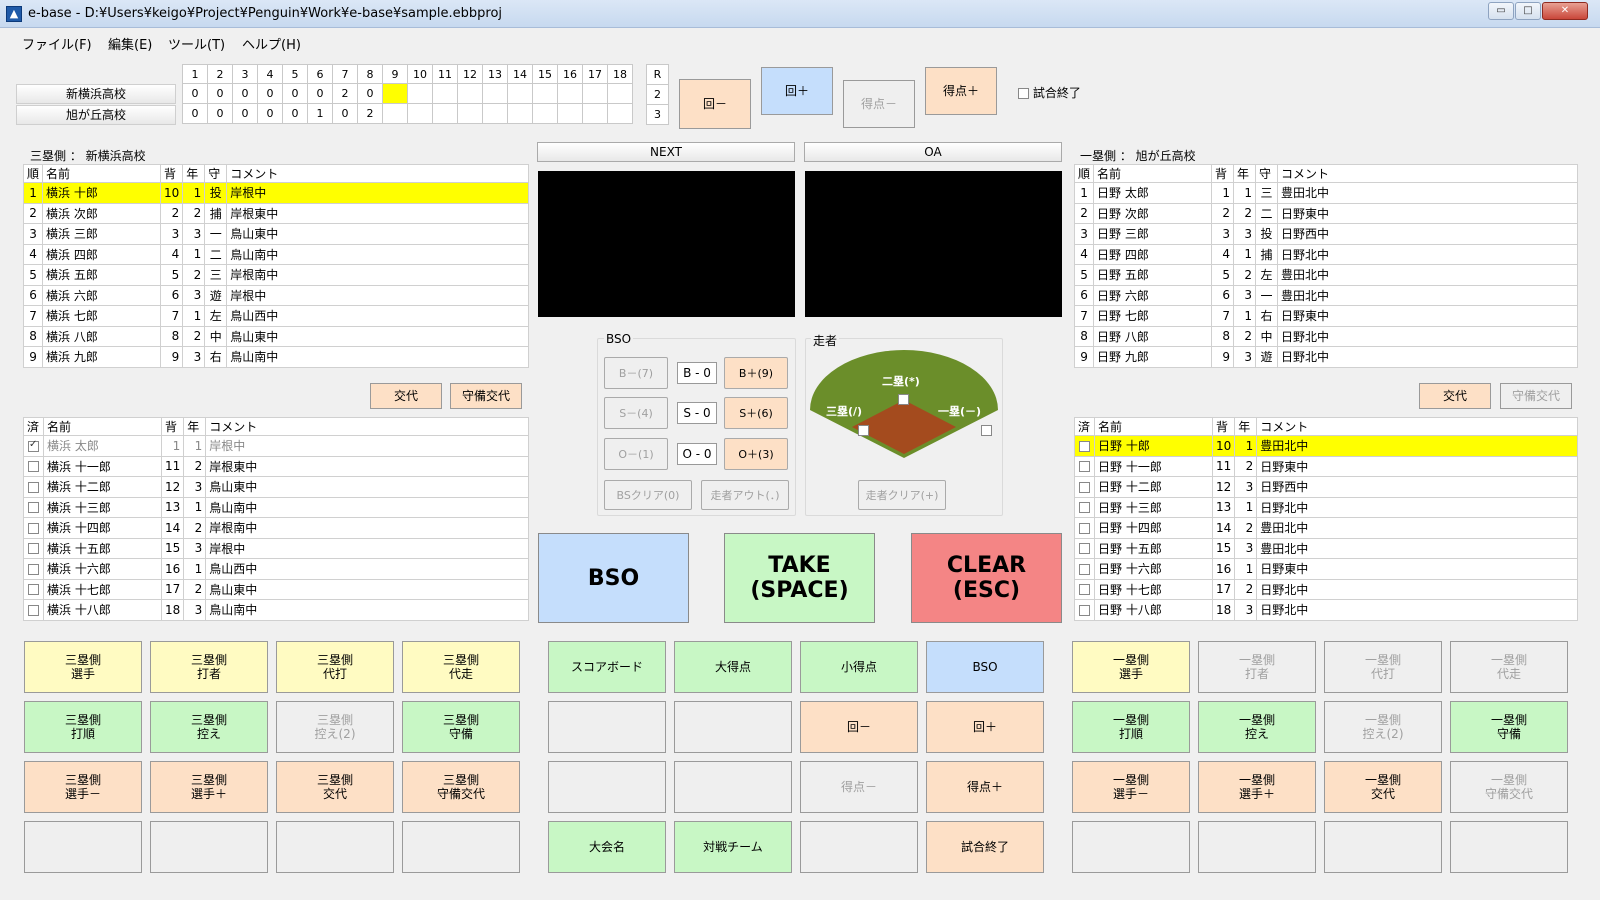  Describe the element at coordinates (461, 727) in the screenshot. I see `left-grid-button: 三塁側 守備` at that location.